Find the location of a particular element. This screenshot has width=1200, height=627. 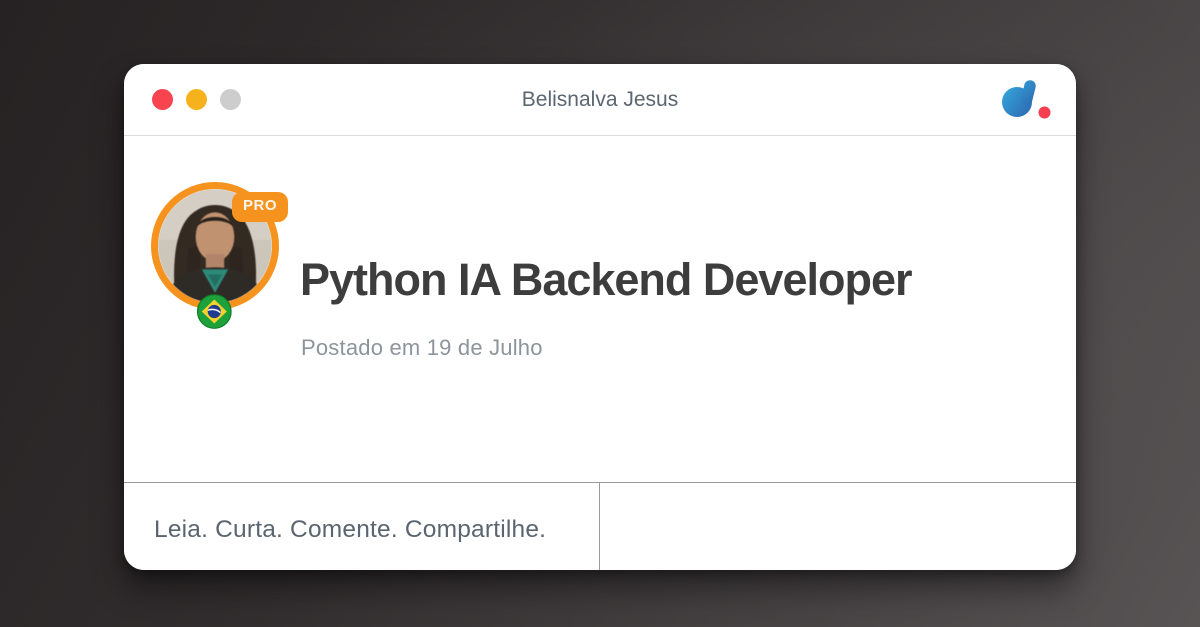

close-button is located at coordinates (162, 99).